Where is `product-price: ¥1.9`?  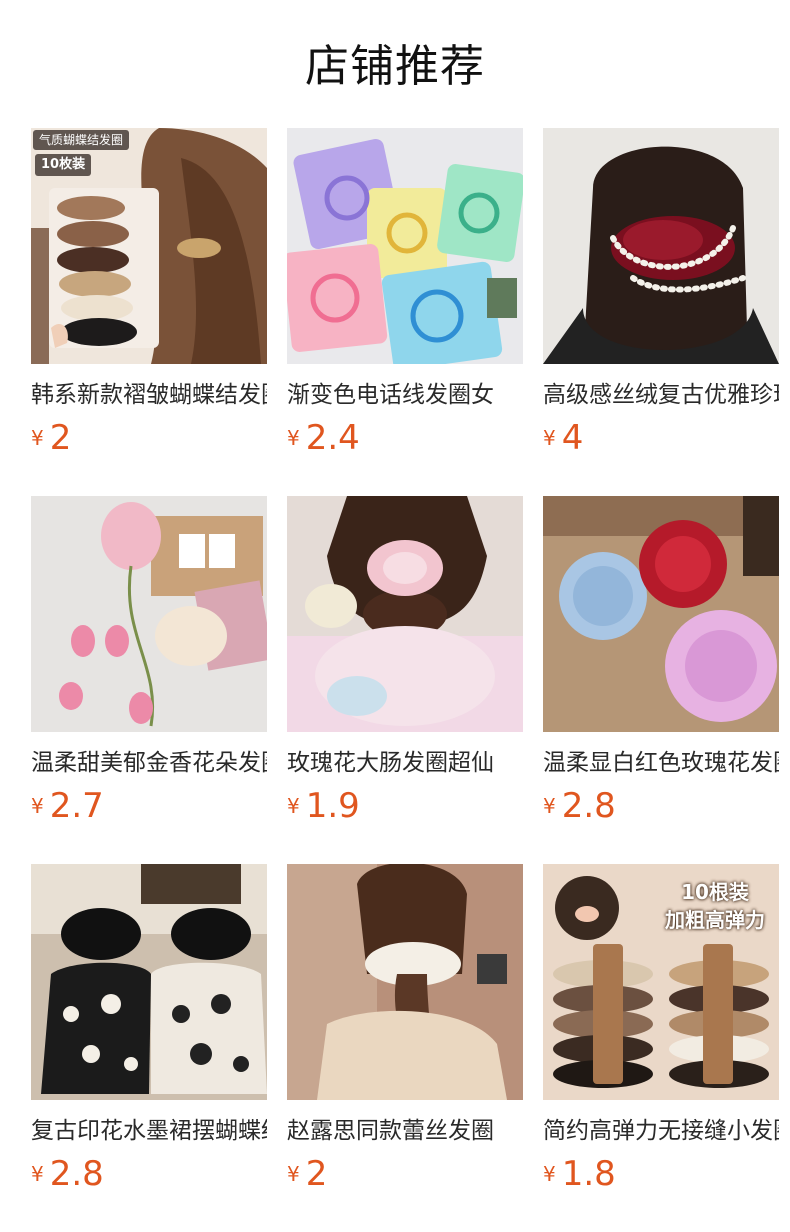 product-price: ¥1.9 is located at coordinates (323, 806).